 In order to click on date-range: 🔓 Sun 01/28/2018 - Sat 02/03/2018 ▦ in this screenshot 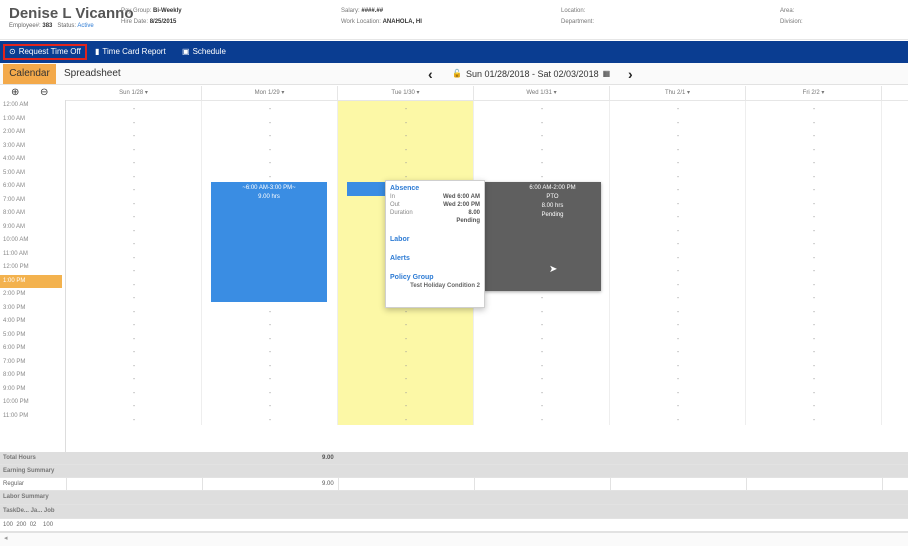, I will do `click(531, 74)`.